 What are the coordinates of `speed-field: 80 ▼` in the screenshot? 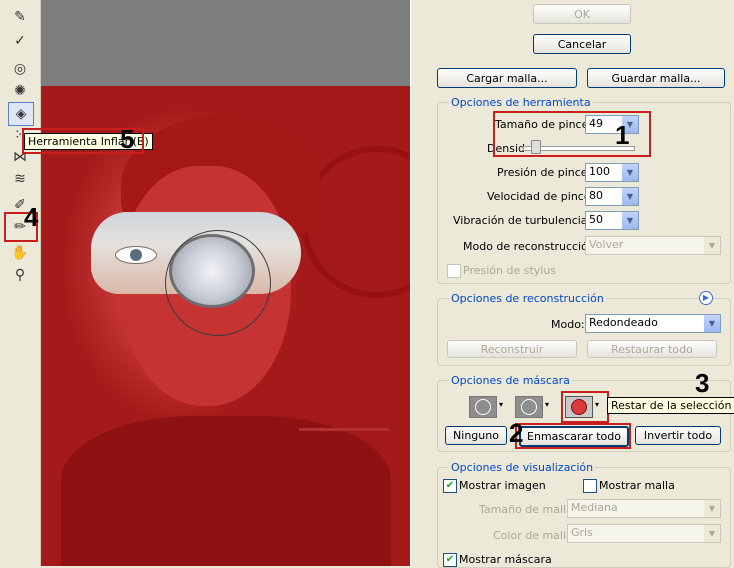 It's located at (612, 196).